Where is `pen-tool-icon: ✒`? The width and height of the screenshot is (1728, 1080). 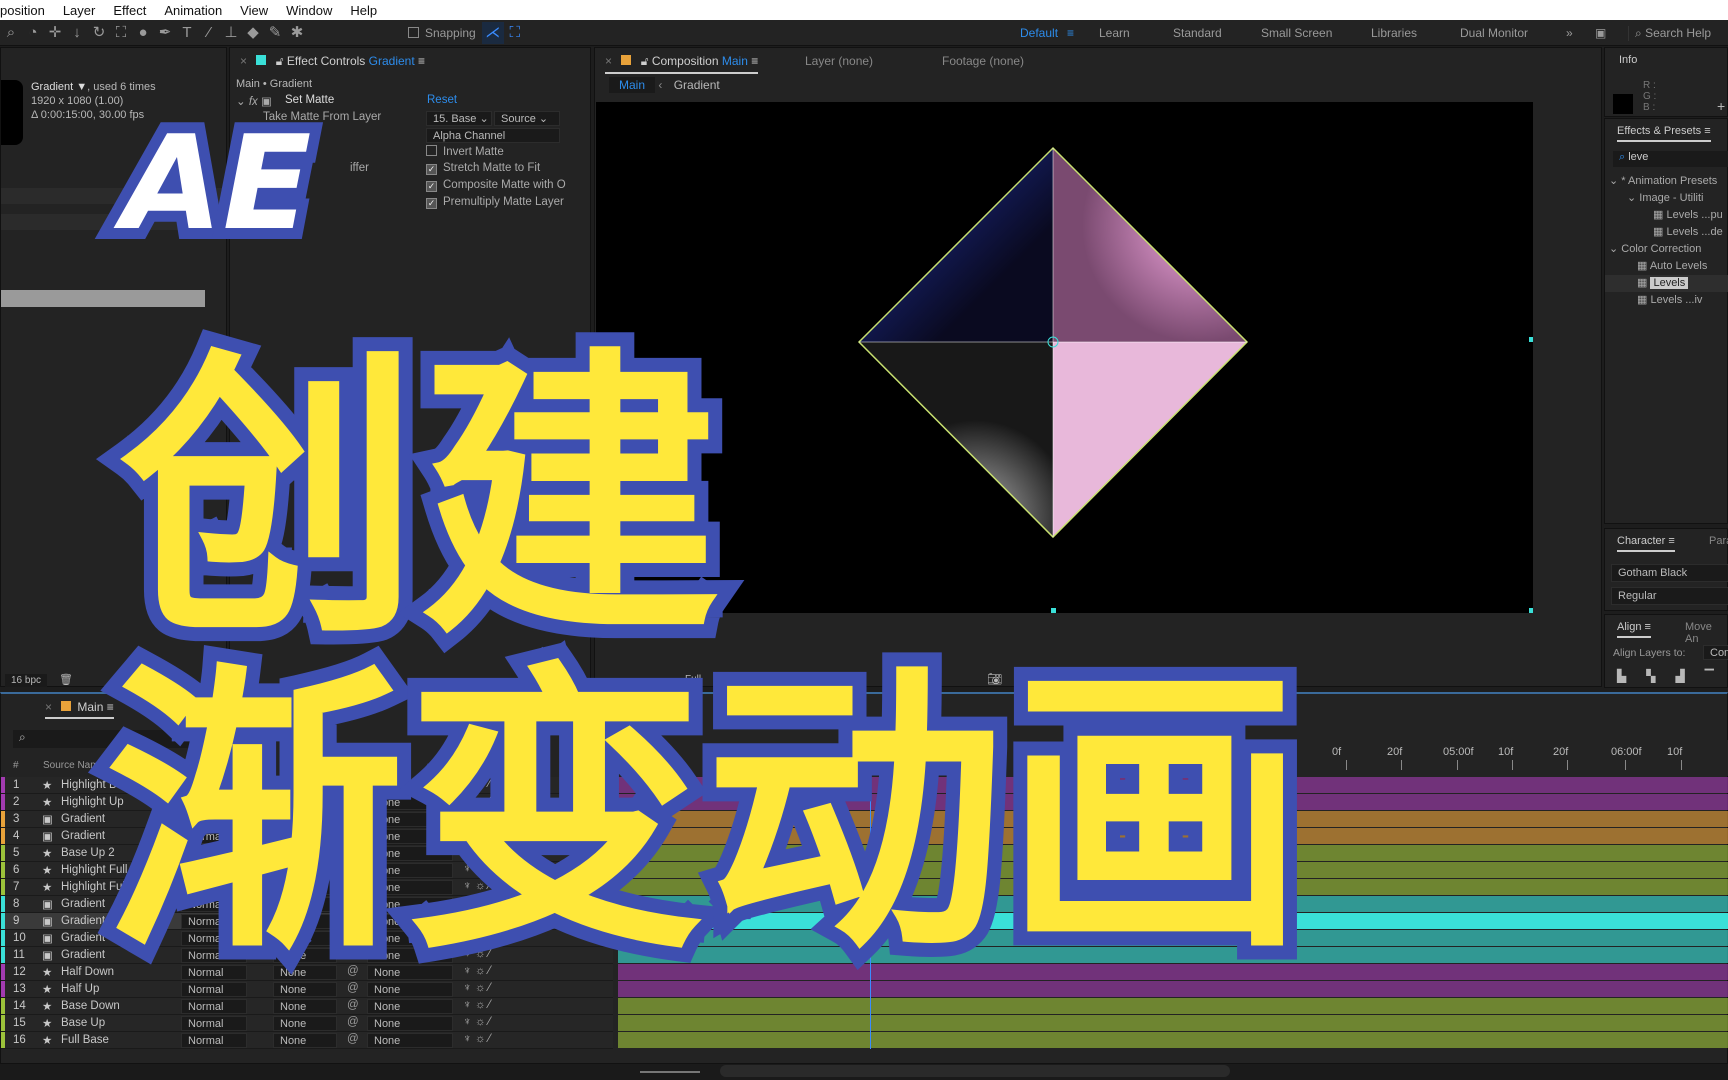 pen-tool-icon: ✒ is located at coordinates (165, 33).